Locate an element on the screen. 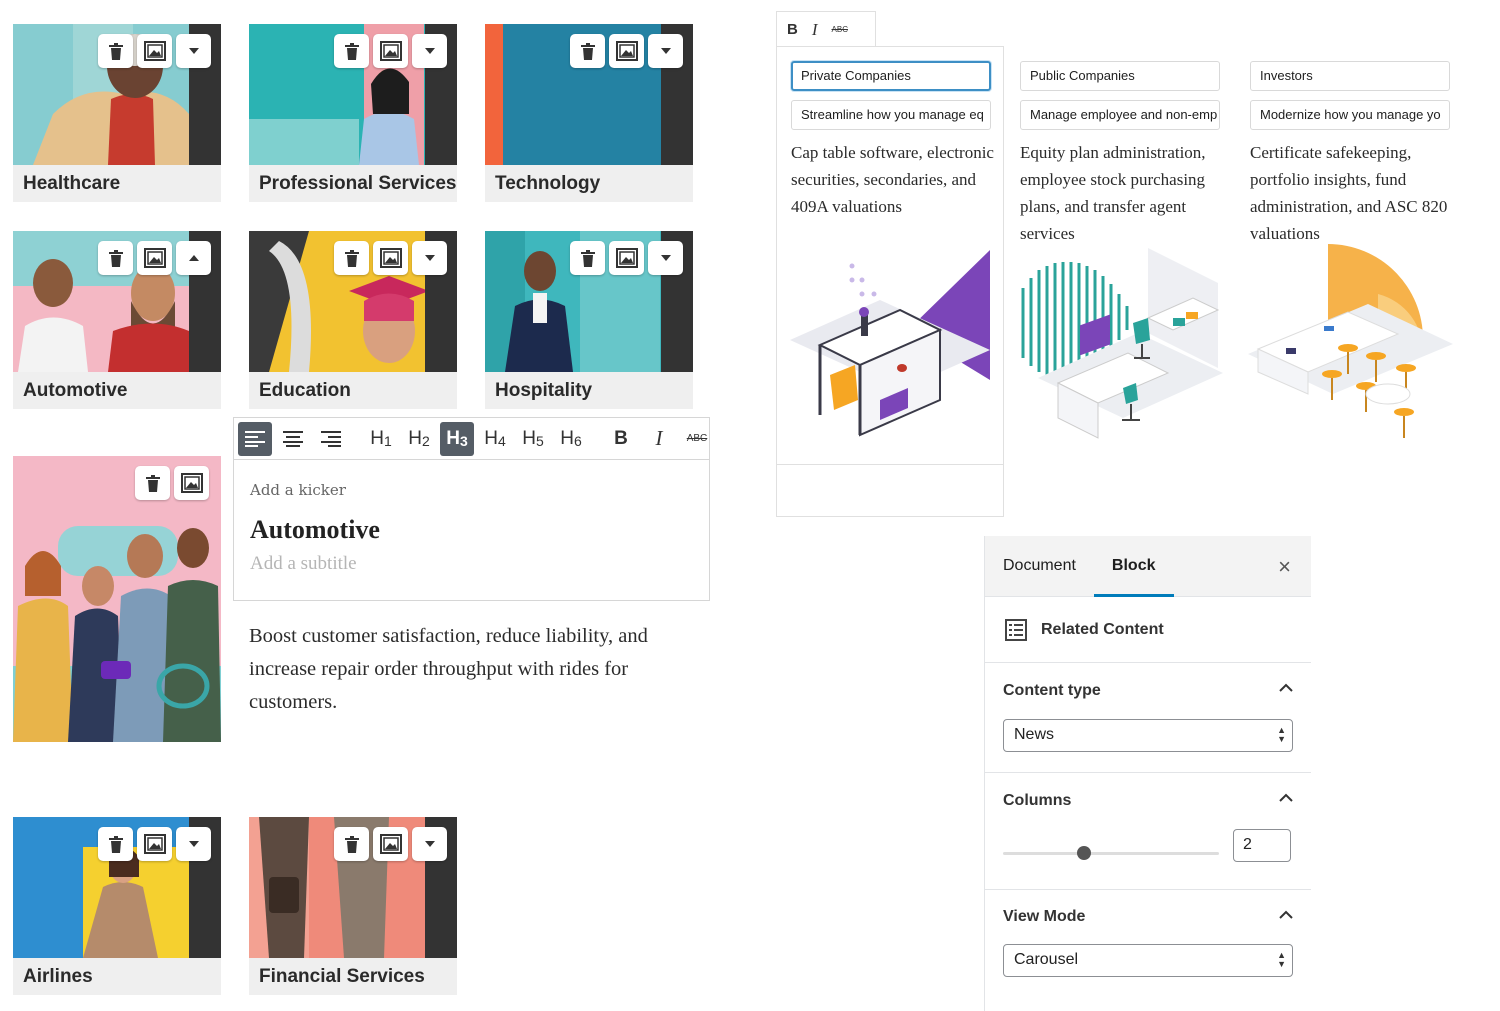  list-block-icon is located at coordinates (1016, 629).